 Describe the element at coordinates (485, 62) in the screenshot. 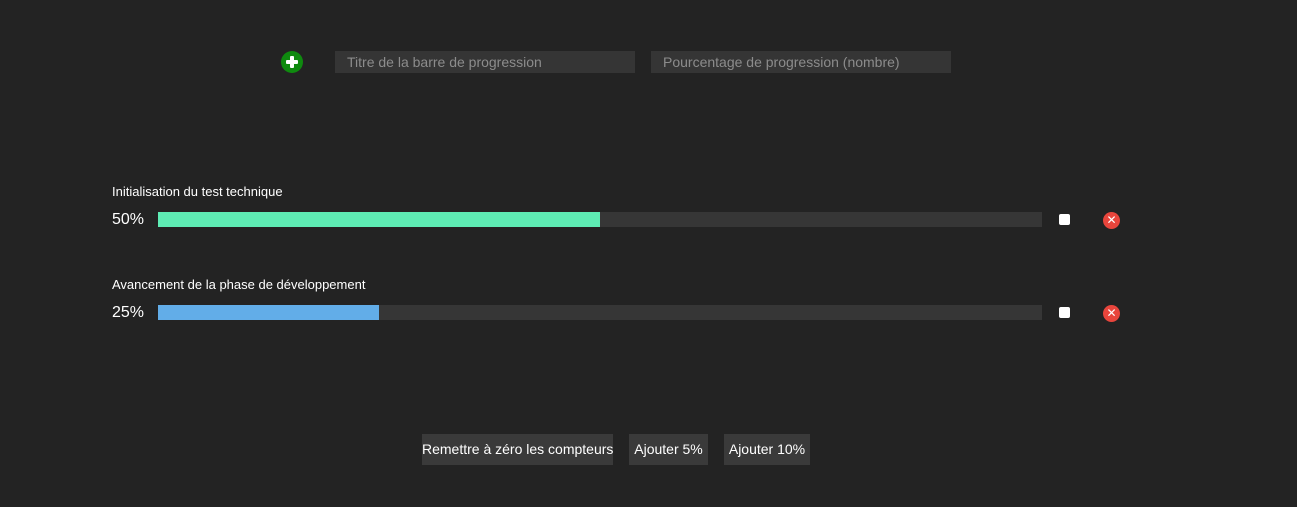

I see `bar-title-input` at that location.